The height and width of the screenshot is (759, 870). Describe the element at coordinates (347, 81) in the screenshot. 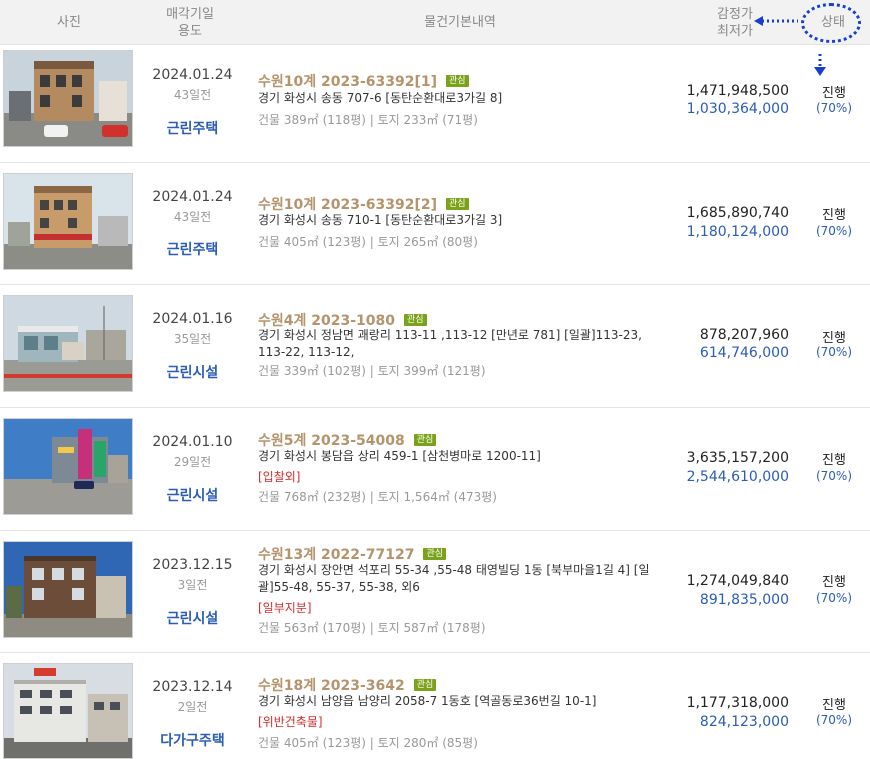

I see `case-number-link: 수원10계 2023-63392[1]` at that location.